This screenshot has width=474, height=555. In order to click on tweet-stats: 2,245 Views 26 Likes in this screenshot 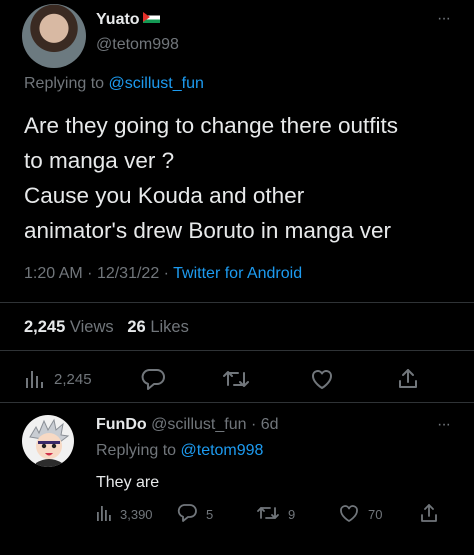, I will do `click(106, 327)`.